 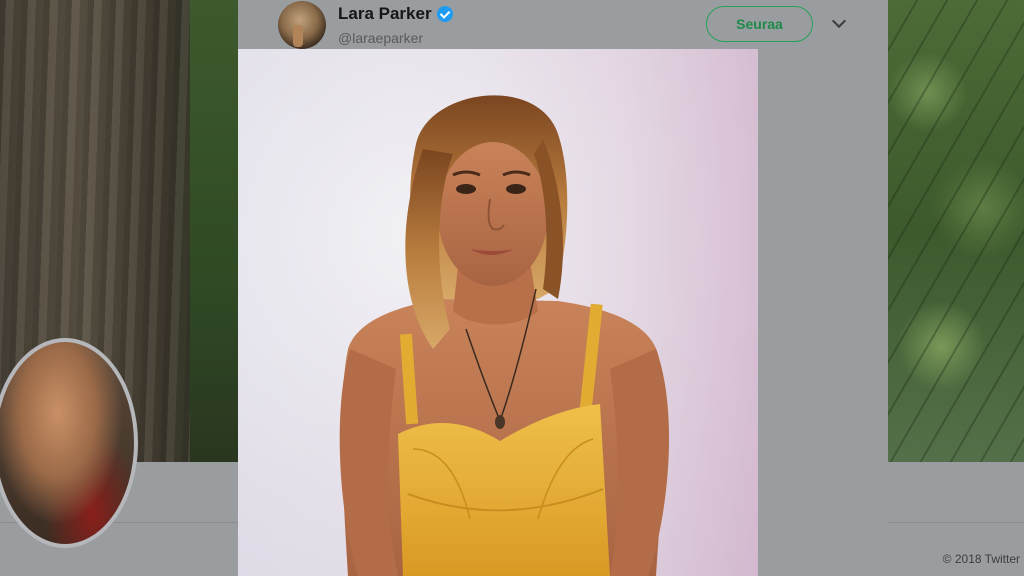 I want to click on chevron-down-icon, so click(x=839, y=21).